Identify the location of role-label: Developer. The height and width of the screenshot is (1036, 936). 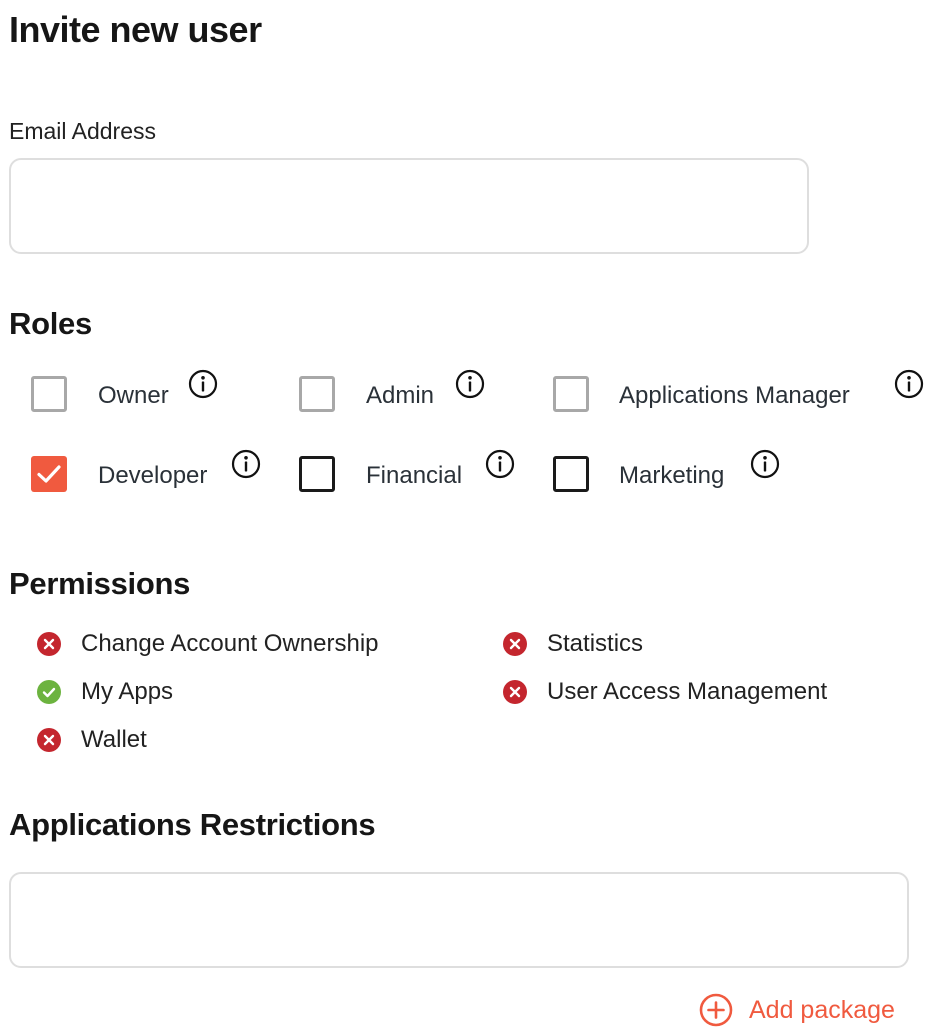
(153, 475).